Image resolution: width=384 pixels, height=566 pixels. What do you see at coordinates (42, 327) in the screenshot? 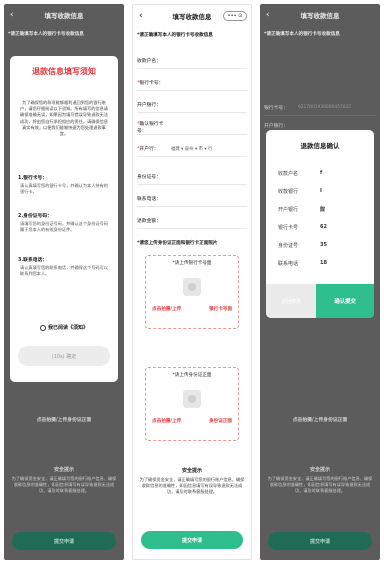
I see `radio-icon` at bounding box center [42, 327].